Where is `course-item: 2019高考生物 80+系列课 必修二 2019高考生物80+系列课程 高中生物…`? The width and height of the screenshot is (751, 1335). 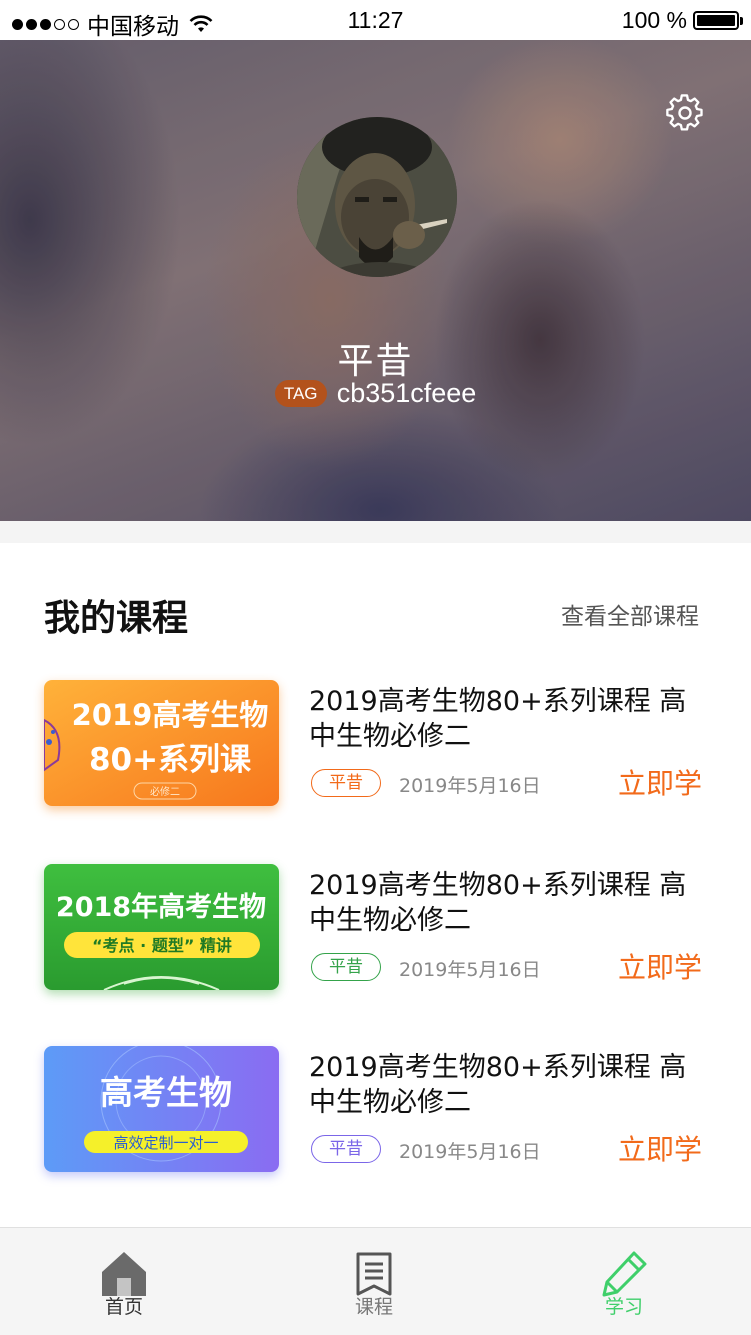
course-item: 2019高考生物 80+系列课 必修二 2019高考生物80+系列课程 高中生物… is located at coordinates (375, 750).